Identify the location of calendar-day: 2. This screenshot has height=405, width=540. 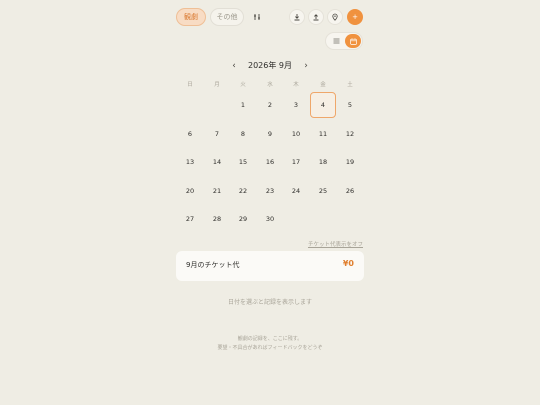
(270, 105).